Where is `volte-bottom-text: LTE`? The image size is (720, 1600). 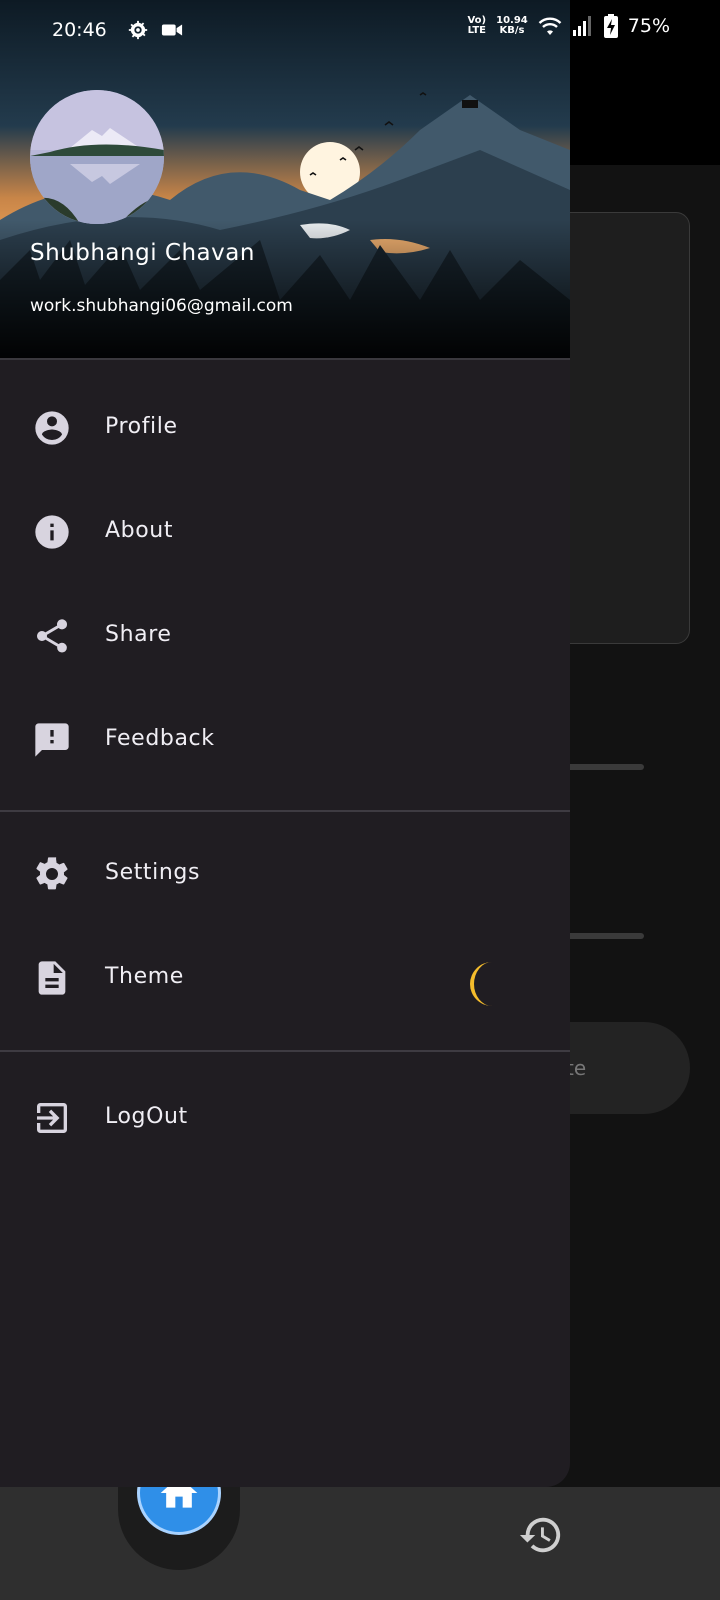
volte-bottom-text: LTE is located at coordinates (476, 30).